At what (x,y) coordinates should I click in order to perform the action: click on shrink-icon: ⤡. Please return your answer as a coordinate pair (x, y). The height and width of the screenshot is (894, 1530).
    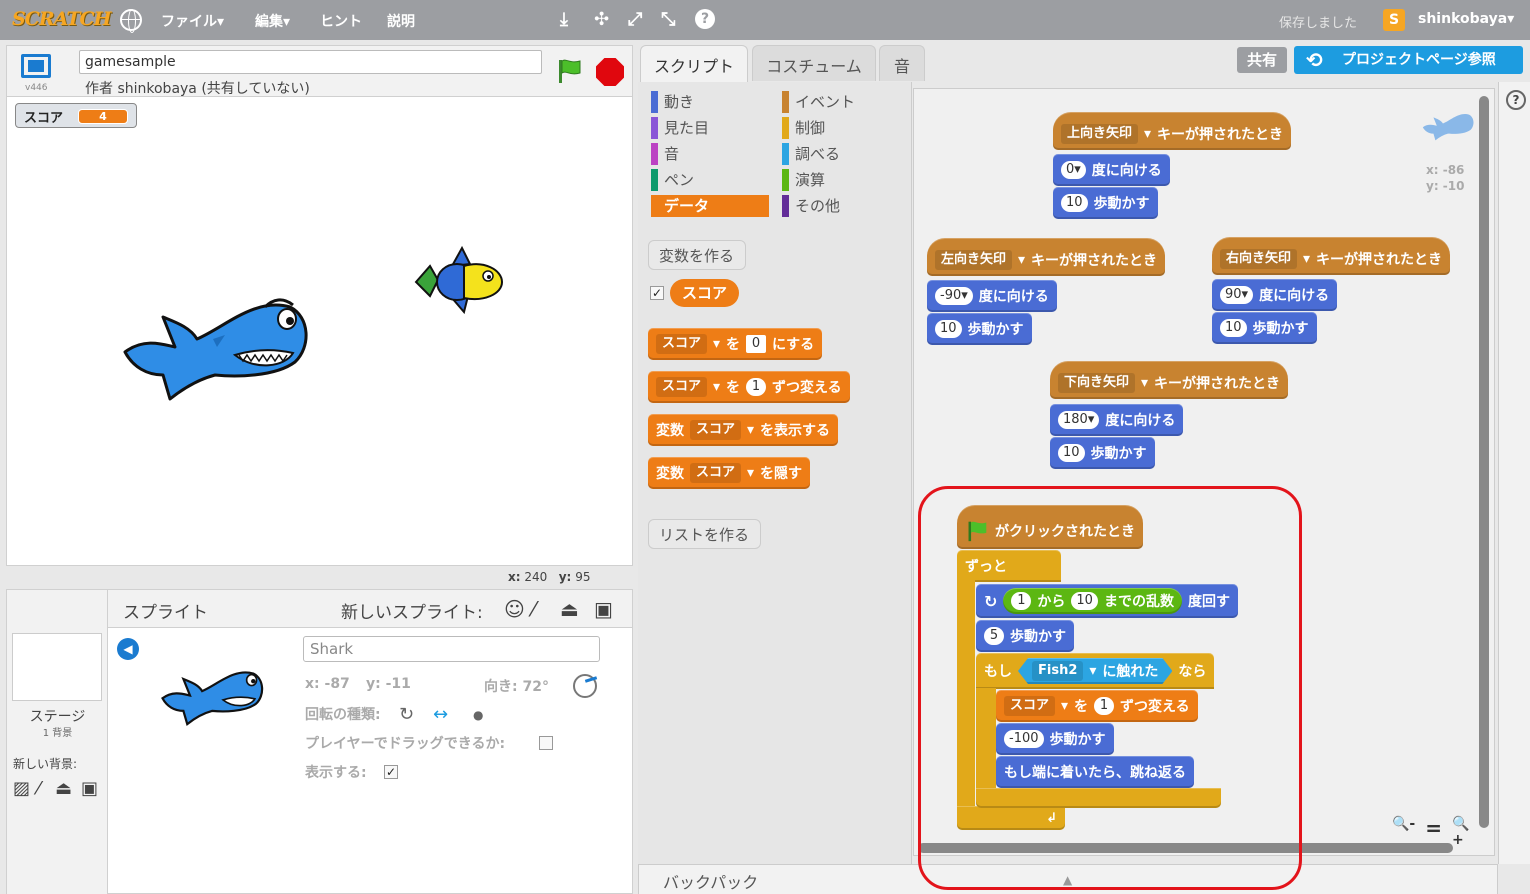
    Looking at the image, I should click on (668, 19).